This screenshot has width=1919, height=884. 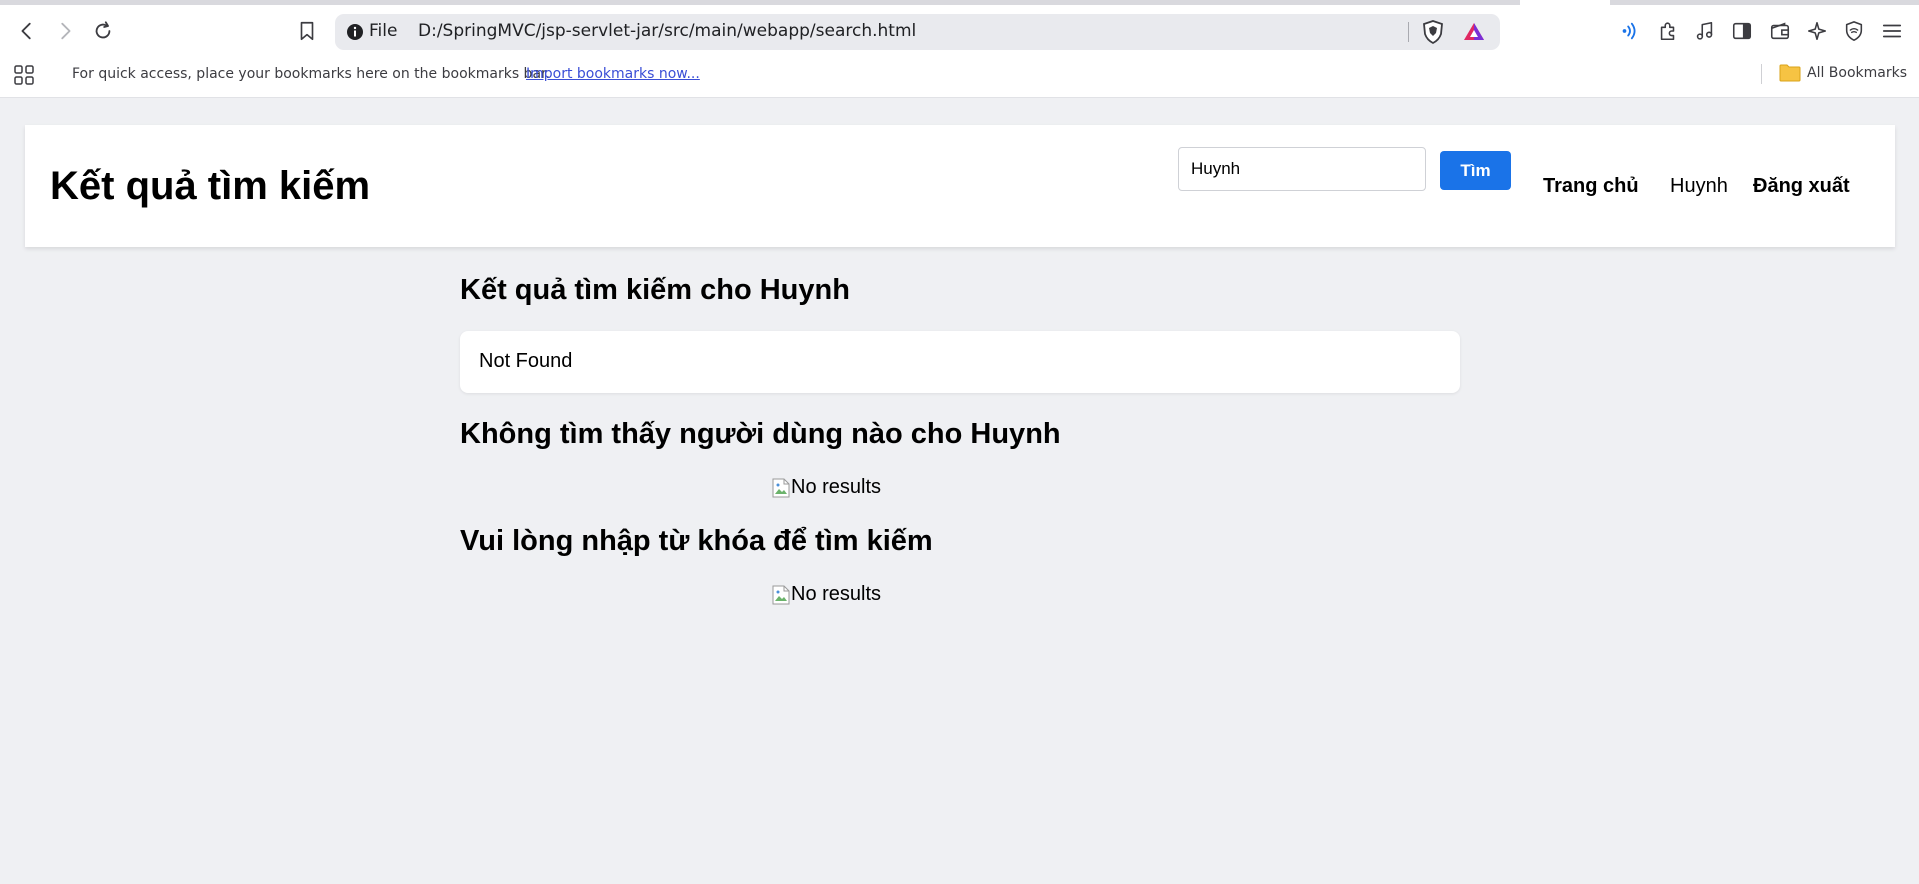 I want to click on no-user-heading: Không tìm thấy người dùng nào cho Huynh, so click(x=760, y=434).